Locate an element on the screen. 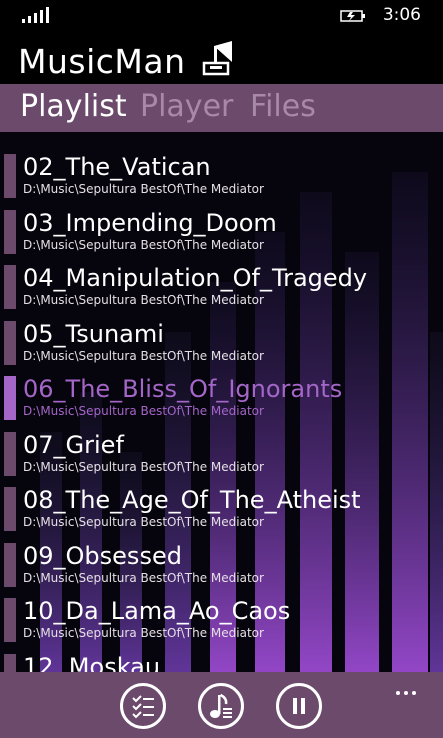 Image resolution: width=443 pixels, height=738 pixels. status-bar: 3:06 is located at coordinates (221, 16).